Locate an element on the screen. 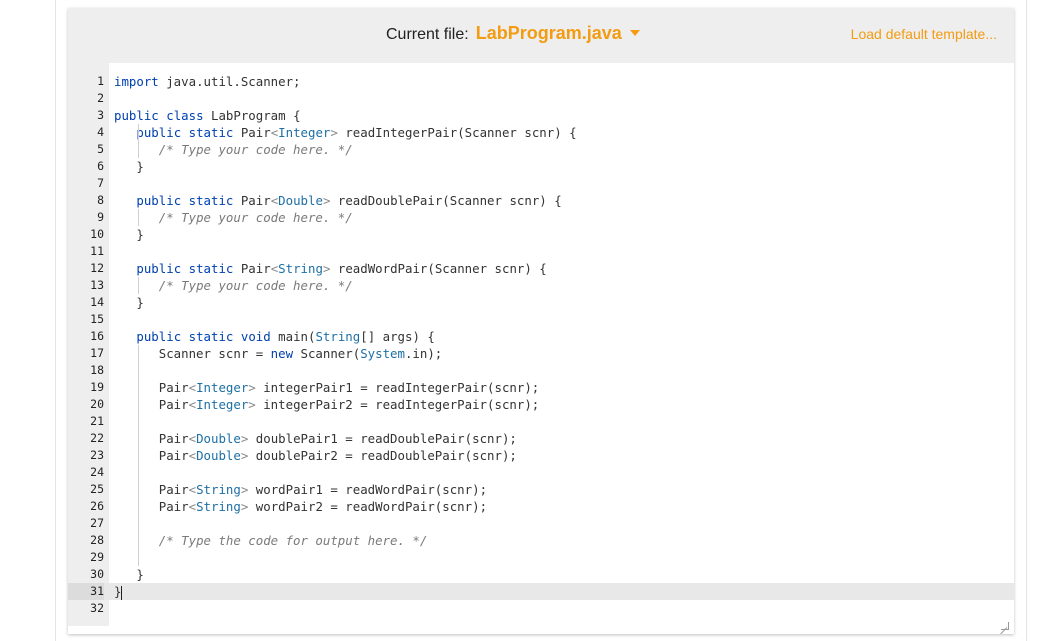  line-number: 10 is located at coordinates (97, 234).